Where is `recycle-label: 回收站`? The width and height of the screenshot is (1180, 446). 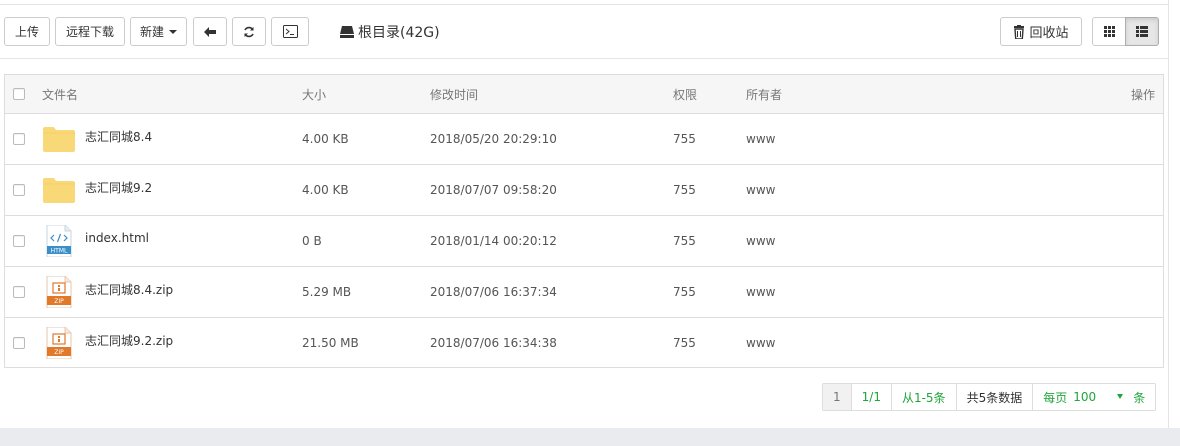
recycle-label: 回收站 is located at coordinates (1049, 33).